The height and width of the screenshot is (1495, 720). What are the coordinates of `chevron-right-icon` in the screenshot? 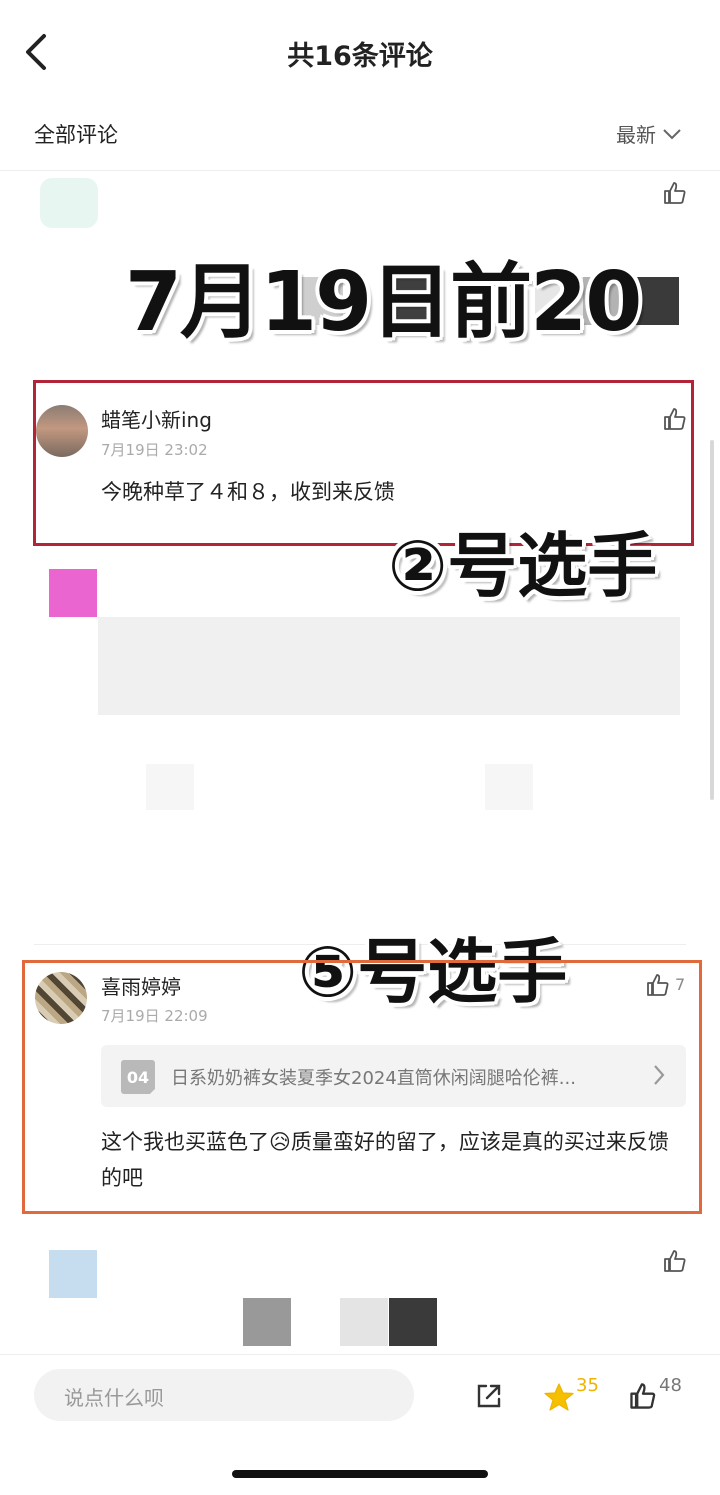 It's located at (659, 1075).